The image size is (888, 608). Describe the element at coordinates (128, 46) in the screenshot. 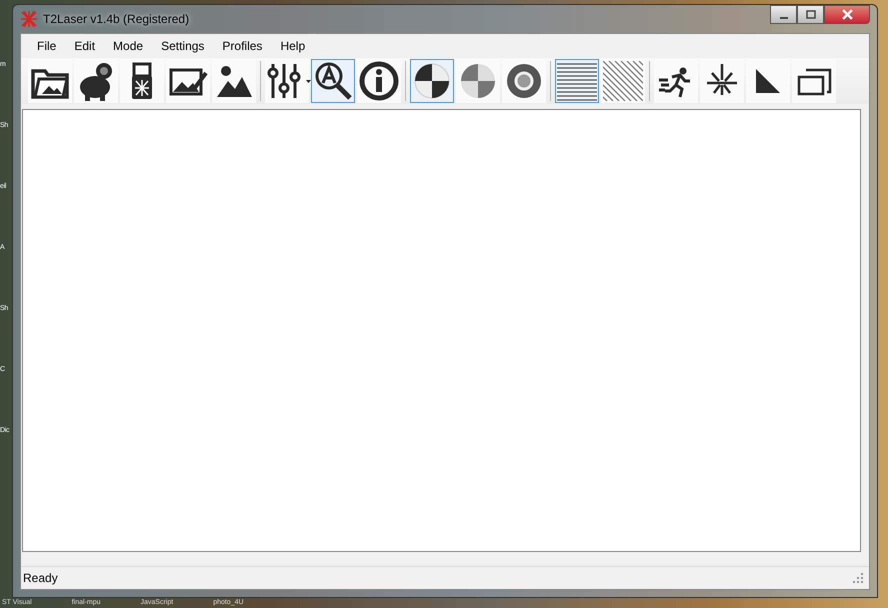

I see `menu-item: Mode` at that location.